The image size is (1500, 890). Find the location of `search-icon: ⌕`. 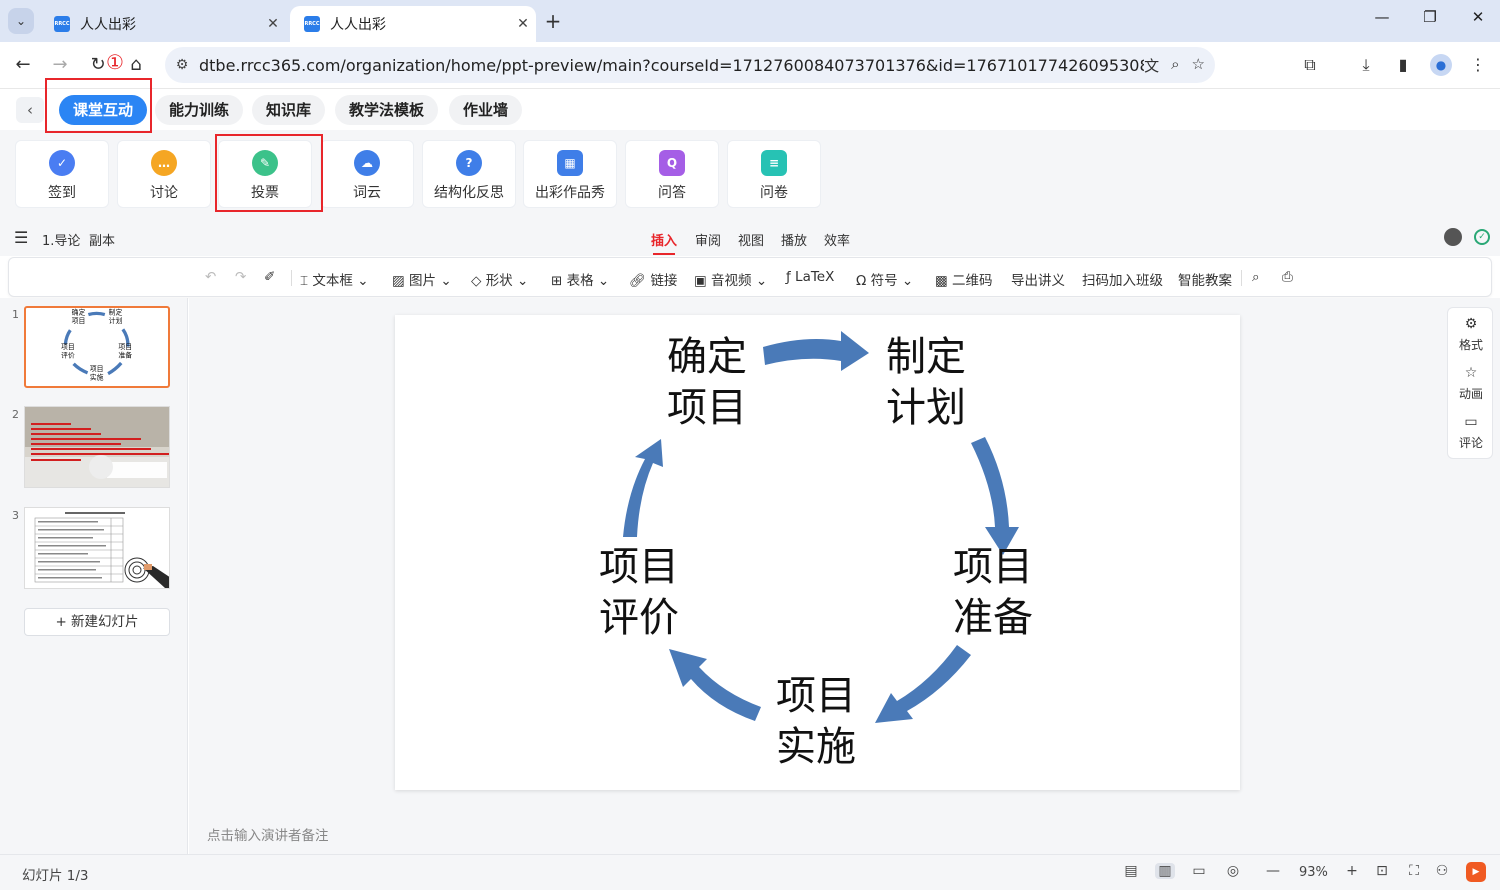

search-icon: ⌕ is located at coordinates (1256, 277).